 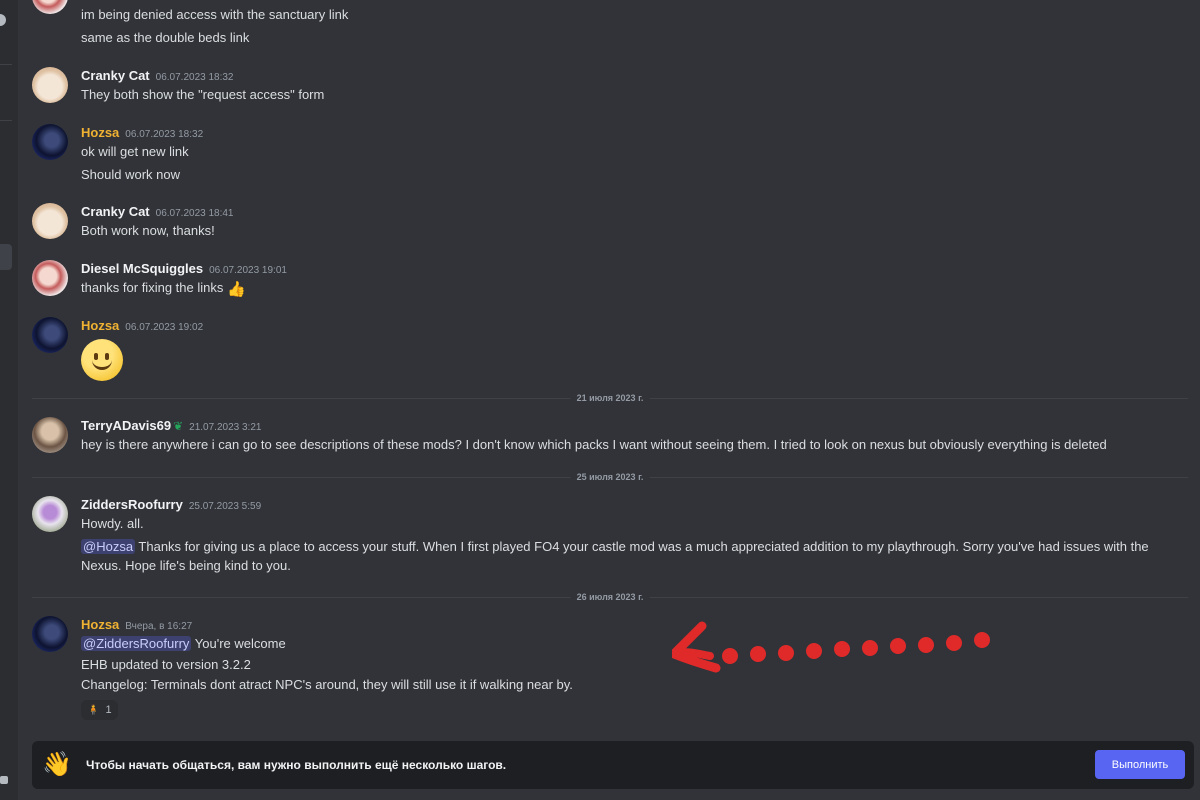 What do you see at coordinates (148, 230) in the screenshot?
I see `message-text: Both work now, thanks!` at bounding box center [148, 230].